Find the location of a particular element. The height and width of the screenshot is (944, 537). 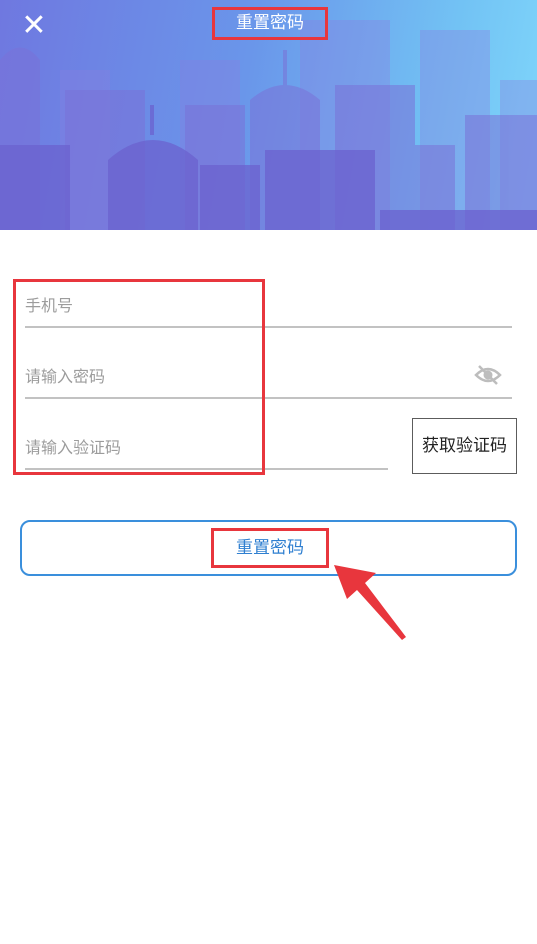

password-input is located at coordinates (268, 376).